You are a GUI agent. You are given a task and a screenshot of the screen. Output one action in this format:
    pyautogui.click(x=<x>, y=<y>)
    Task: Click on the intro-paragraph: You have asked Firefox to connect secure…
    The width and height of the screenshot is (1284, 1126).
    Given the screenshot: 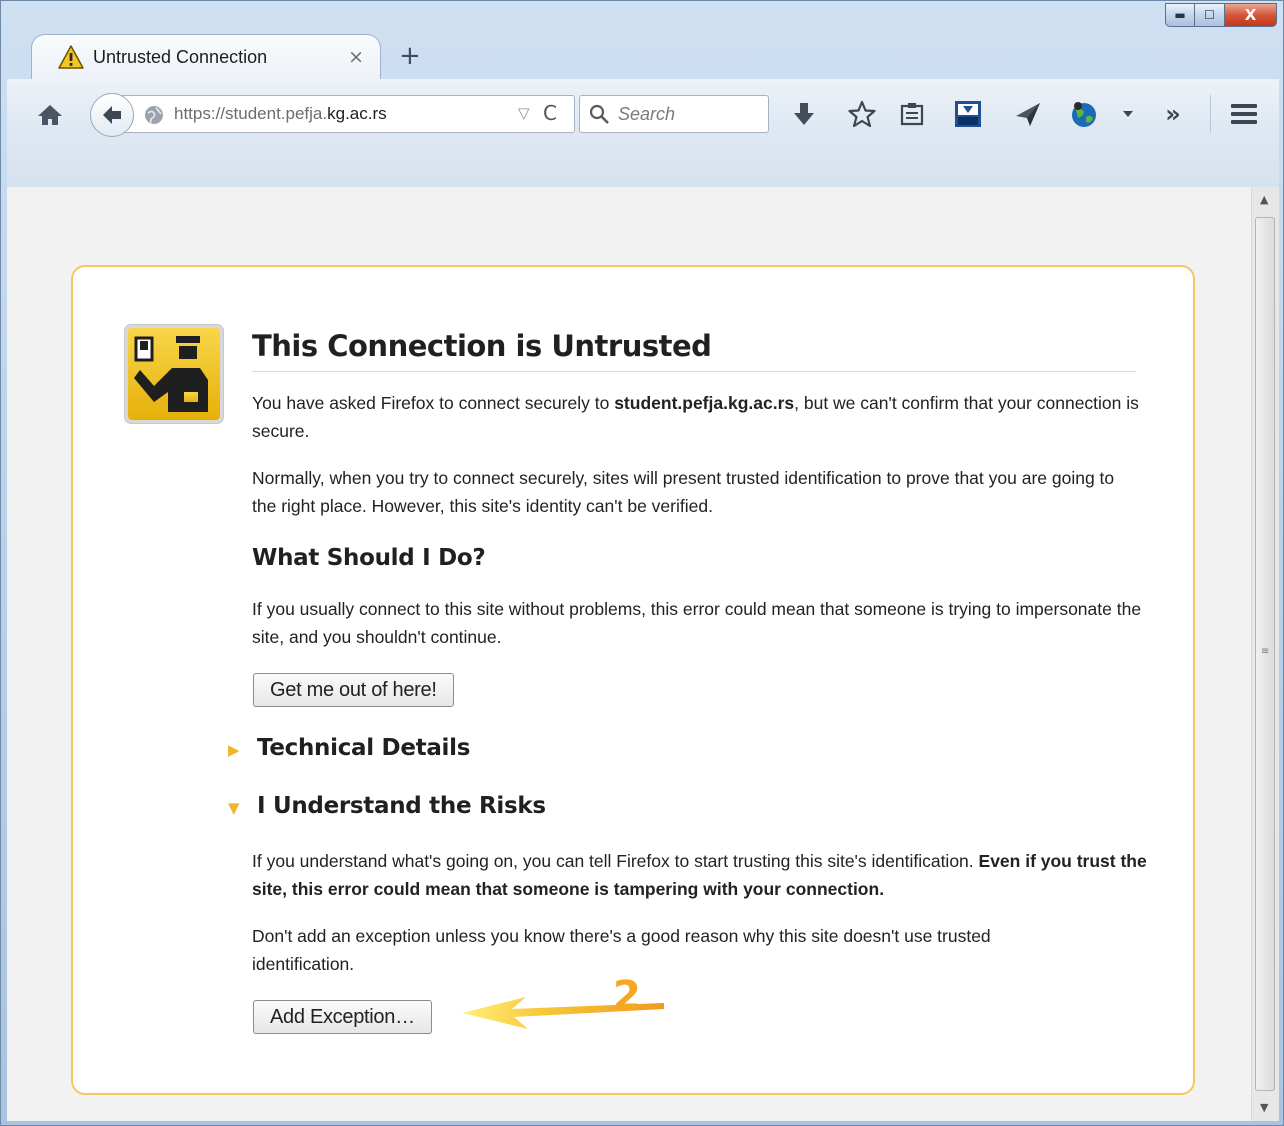 What is the action you would take?
    pyautogui.click(x=697, y=417)
    